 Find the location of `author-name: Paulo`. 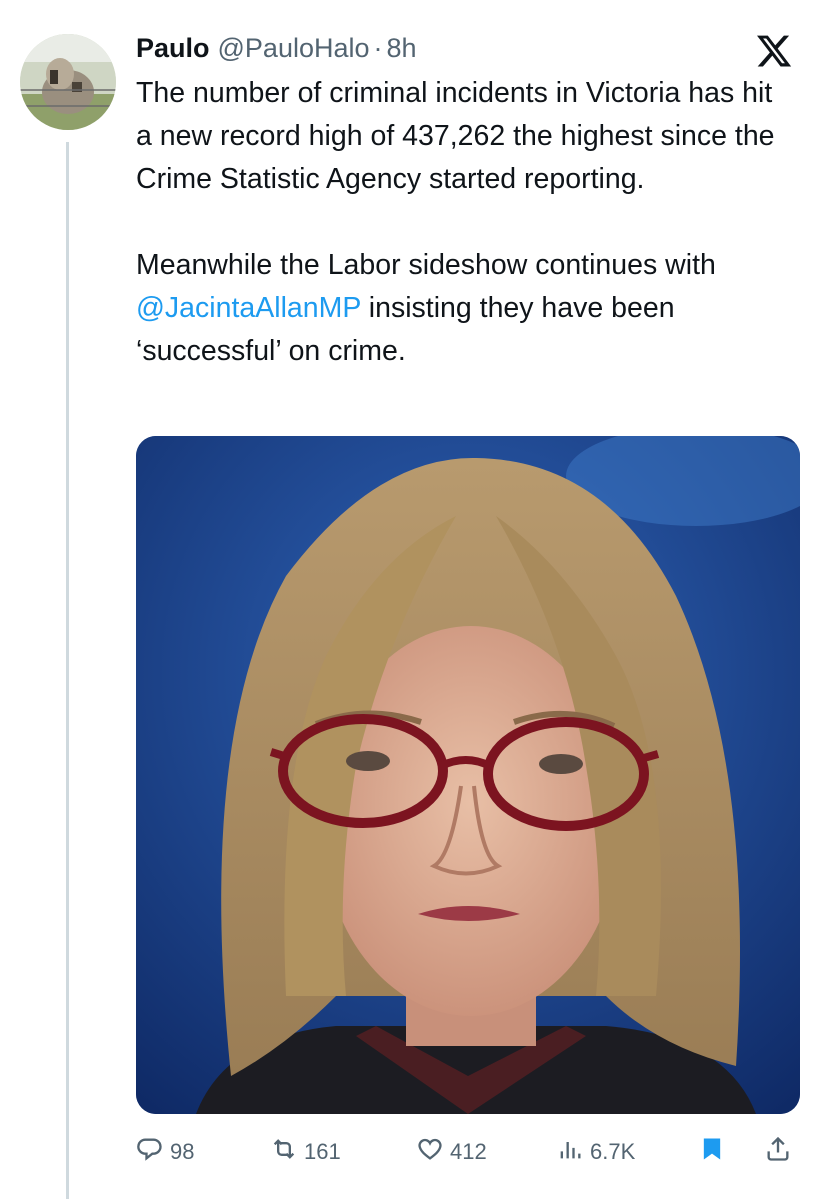

author-name: Paulo is located at coordinates (173, 48).